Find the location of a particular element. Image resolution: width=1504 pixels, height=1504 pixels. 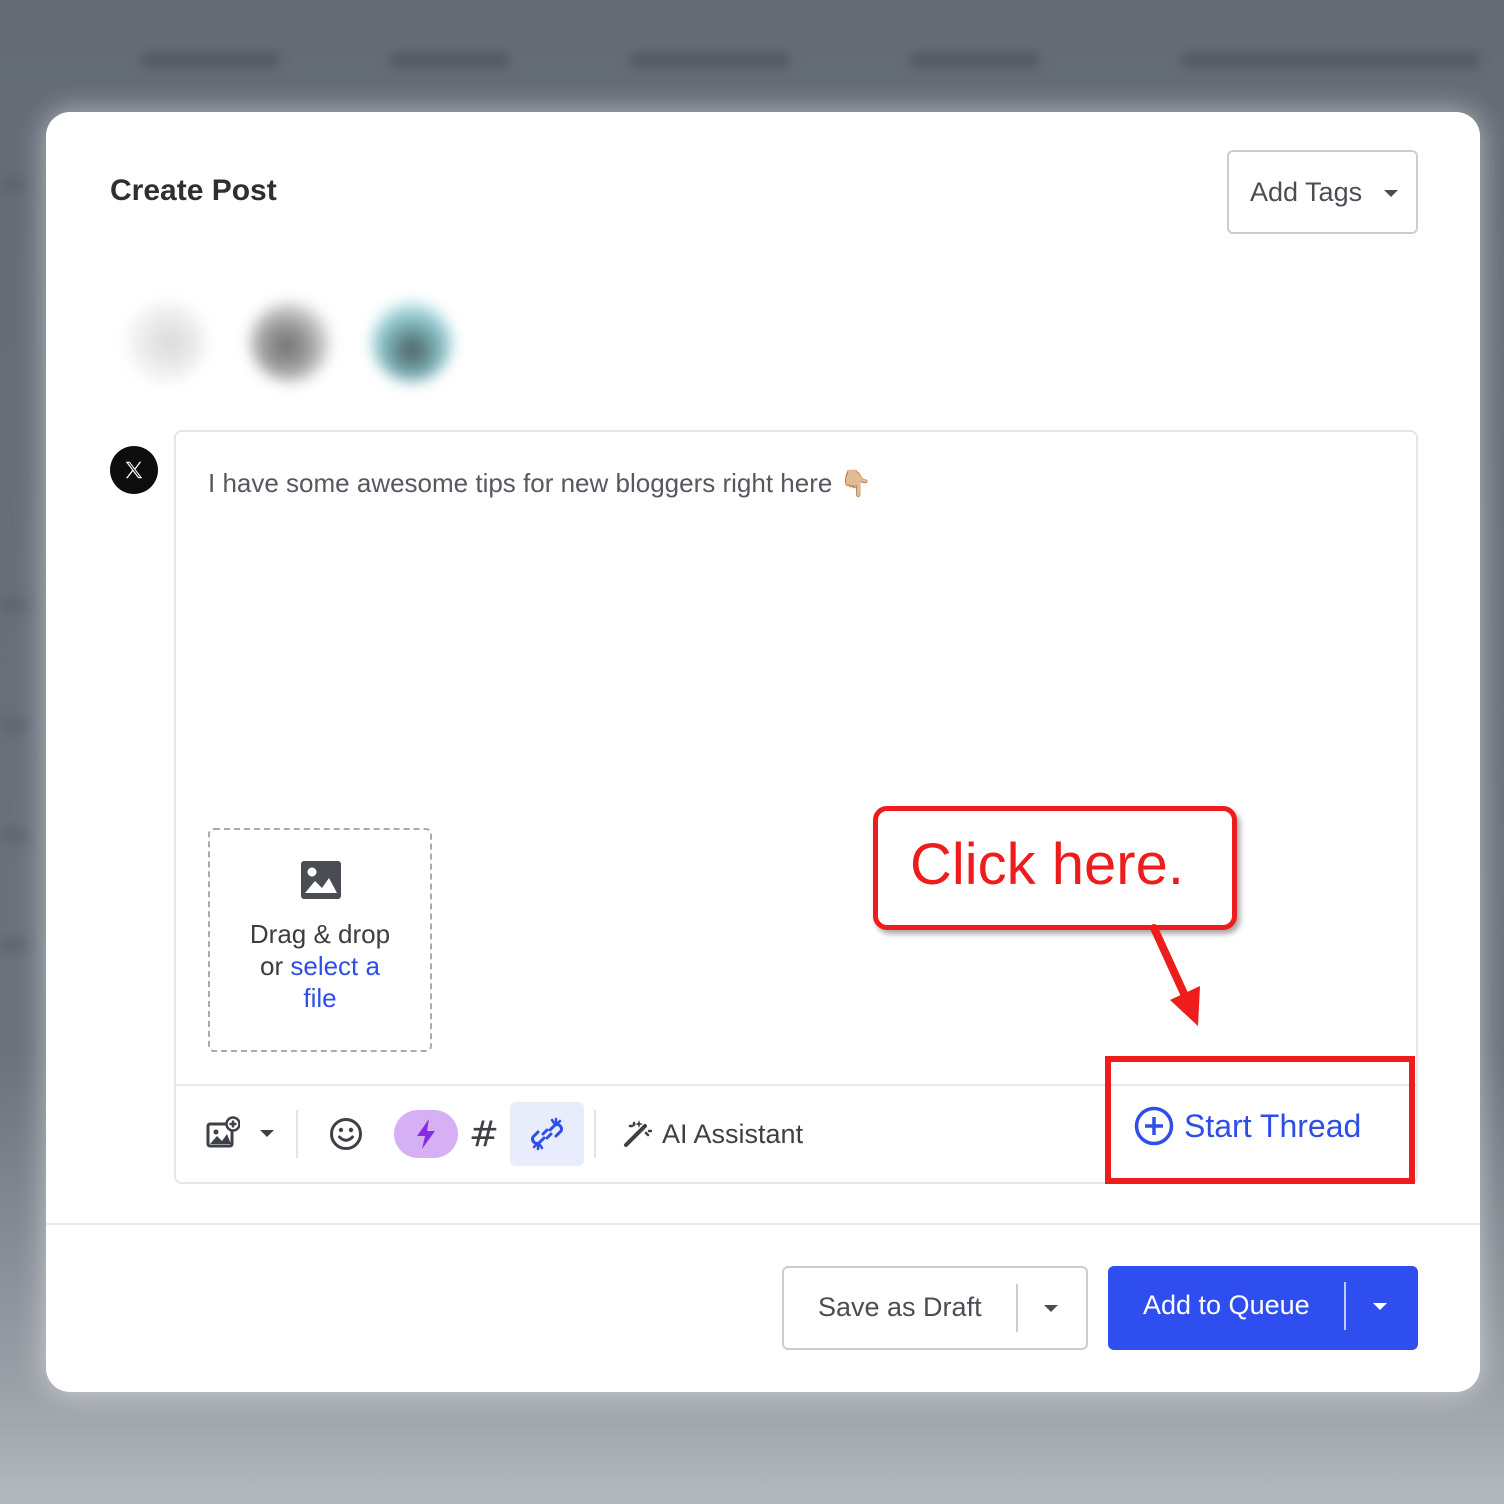

x-logo-icon is located at coordinates (134, 470).